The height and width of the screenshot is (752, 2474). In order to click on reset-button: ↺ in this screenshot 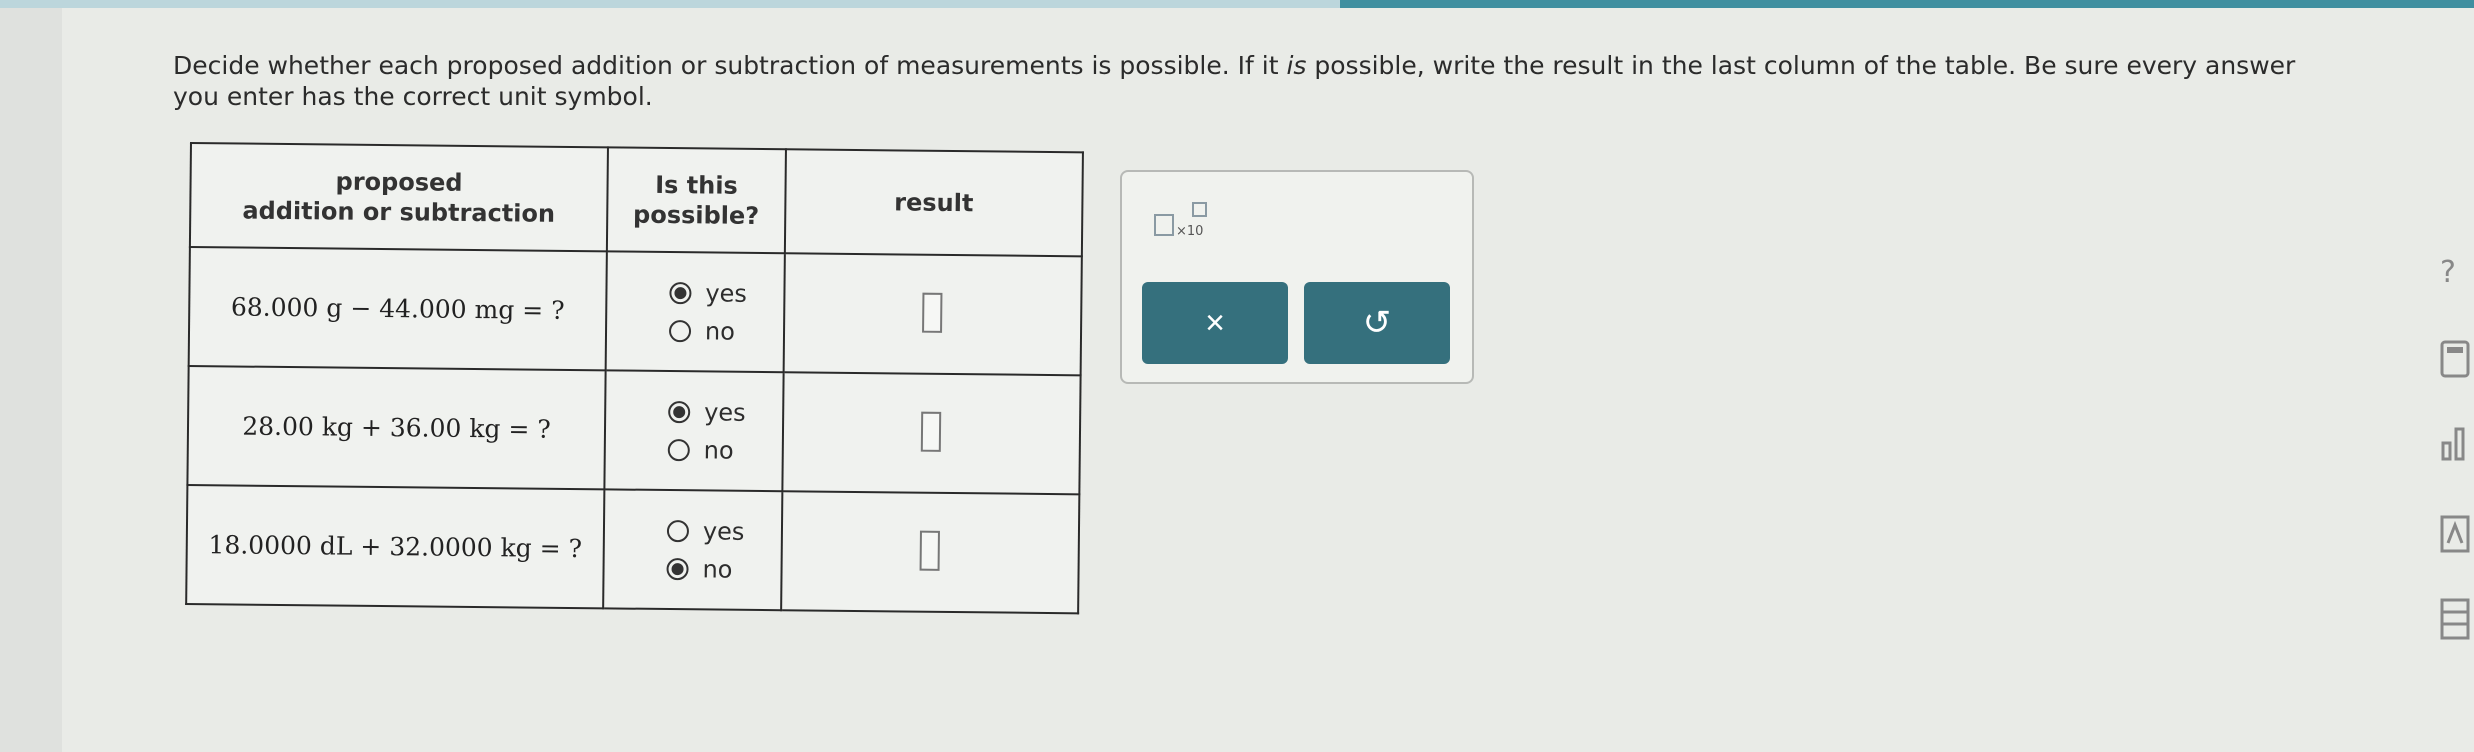, I will do `click(1377, 323)`.